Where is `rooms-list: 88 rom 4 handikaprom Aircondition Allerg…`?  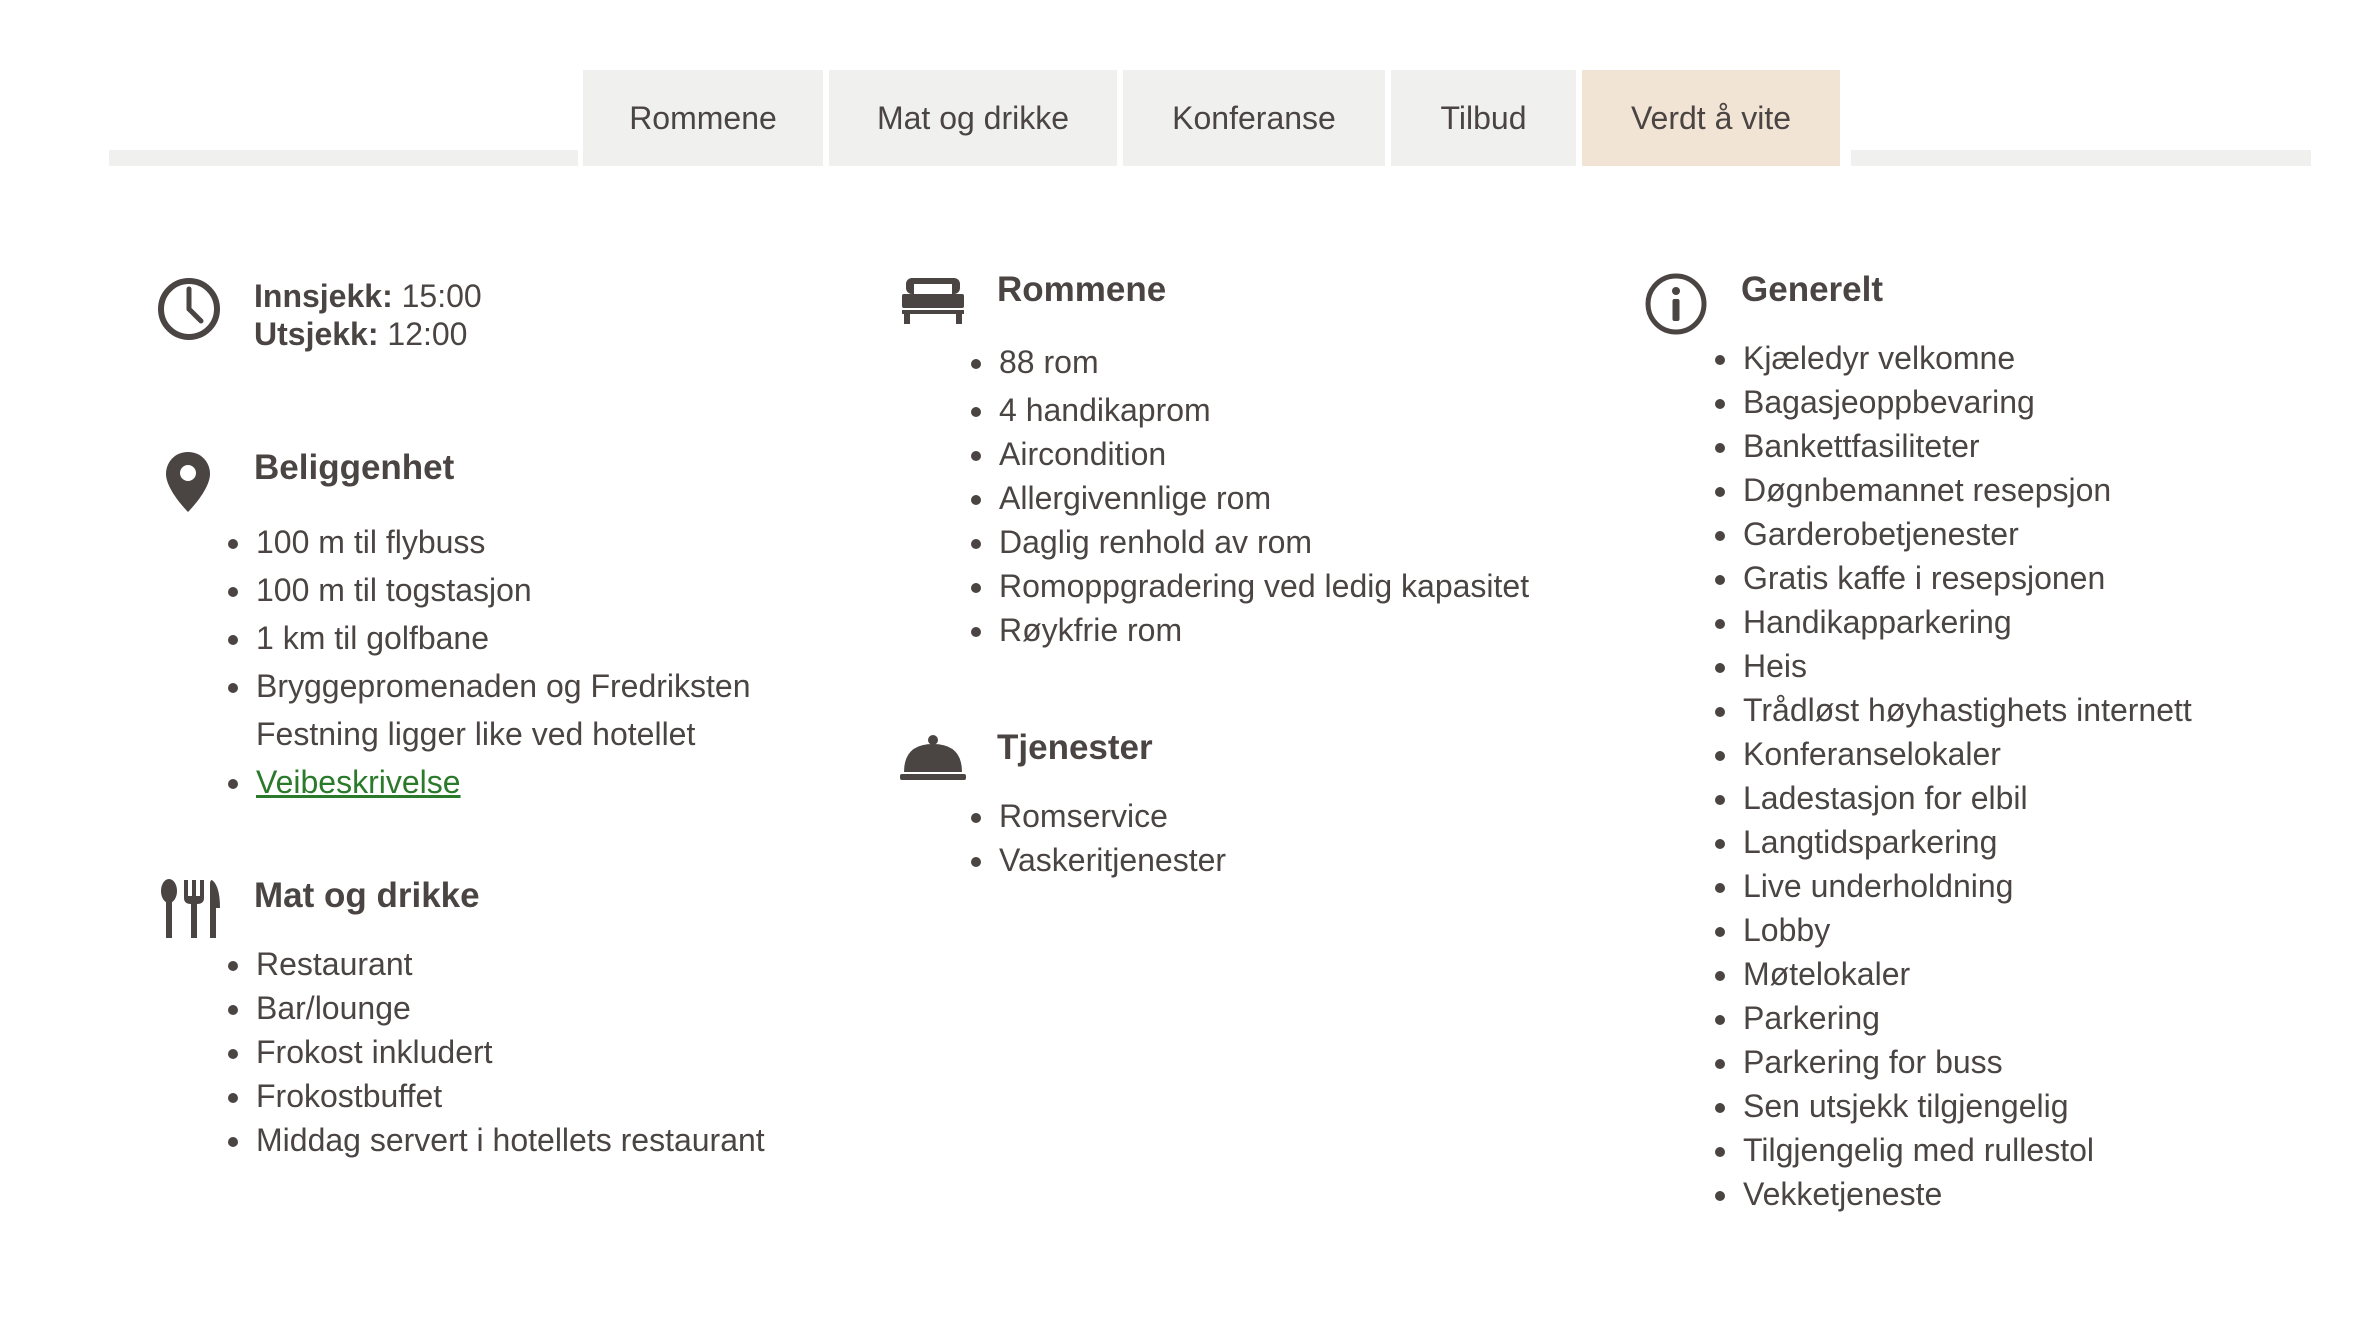 rooms-list: 88 rom 4 handikaprom Aircondition Allerg… is located at coordinates (1290, 496).